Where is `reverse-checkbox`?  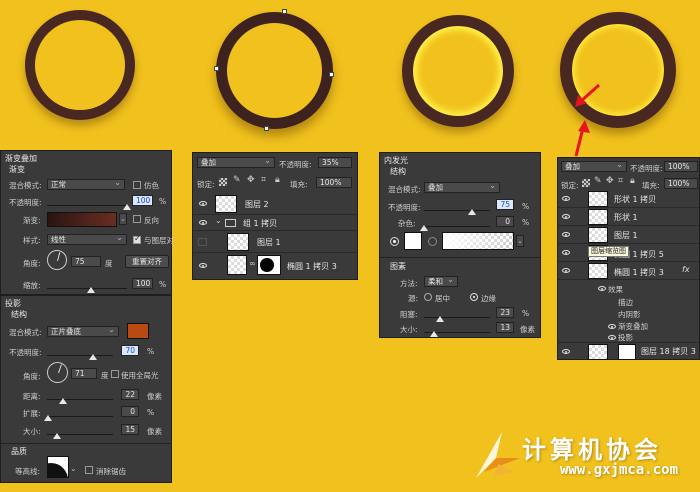 reverse-checkbox is located at coordinates (137, 219).